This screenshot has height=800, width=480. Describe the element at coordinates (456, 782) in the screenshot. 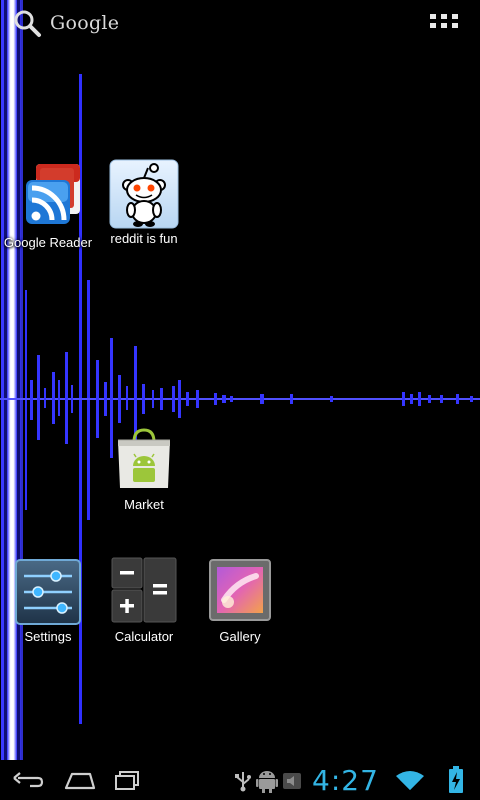

I see `battery-charging-icon` at that location.